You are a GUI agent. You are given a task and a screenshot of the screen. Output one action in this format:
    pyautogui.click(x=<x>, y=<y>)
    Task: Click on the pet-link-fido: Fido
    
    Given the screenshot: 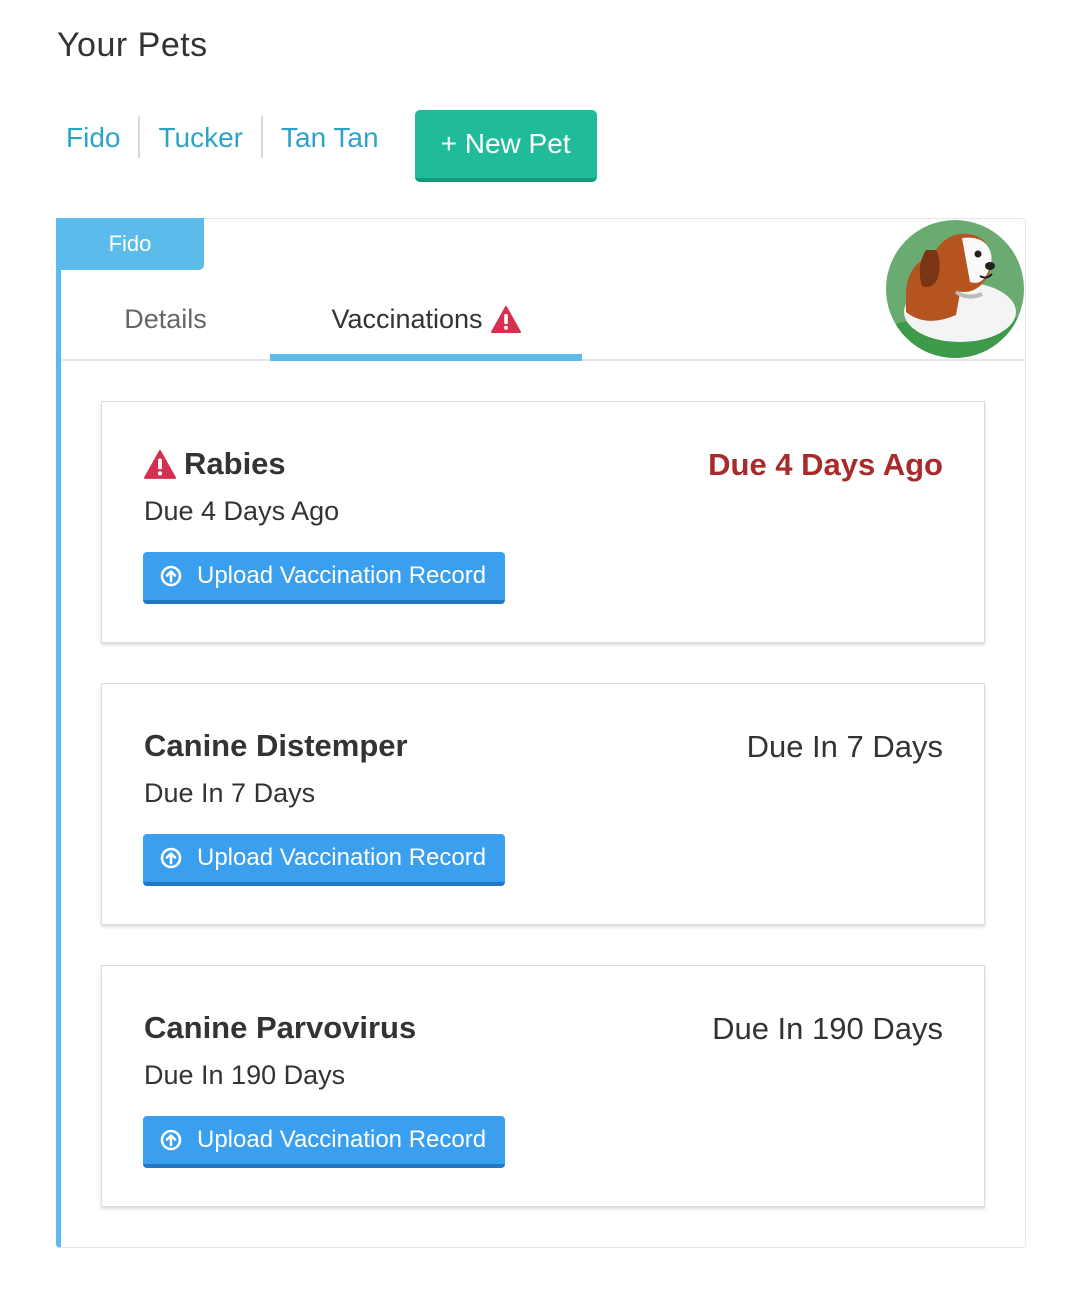 What is the action you would take?
    pyautogui.click(x=93, y=138)
    